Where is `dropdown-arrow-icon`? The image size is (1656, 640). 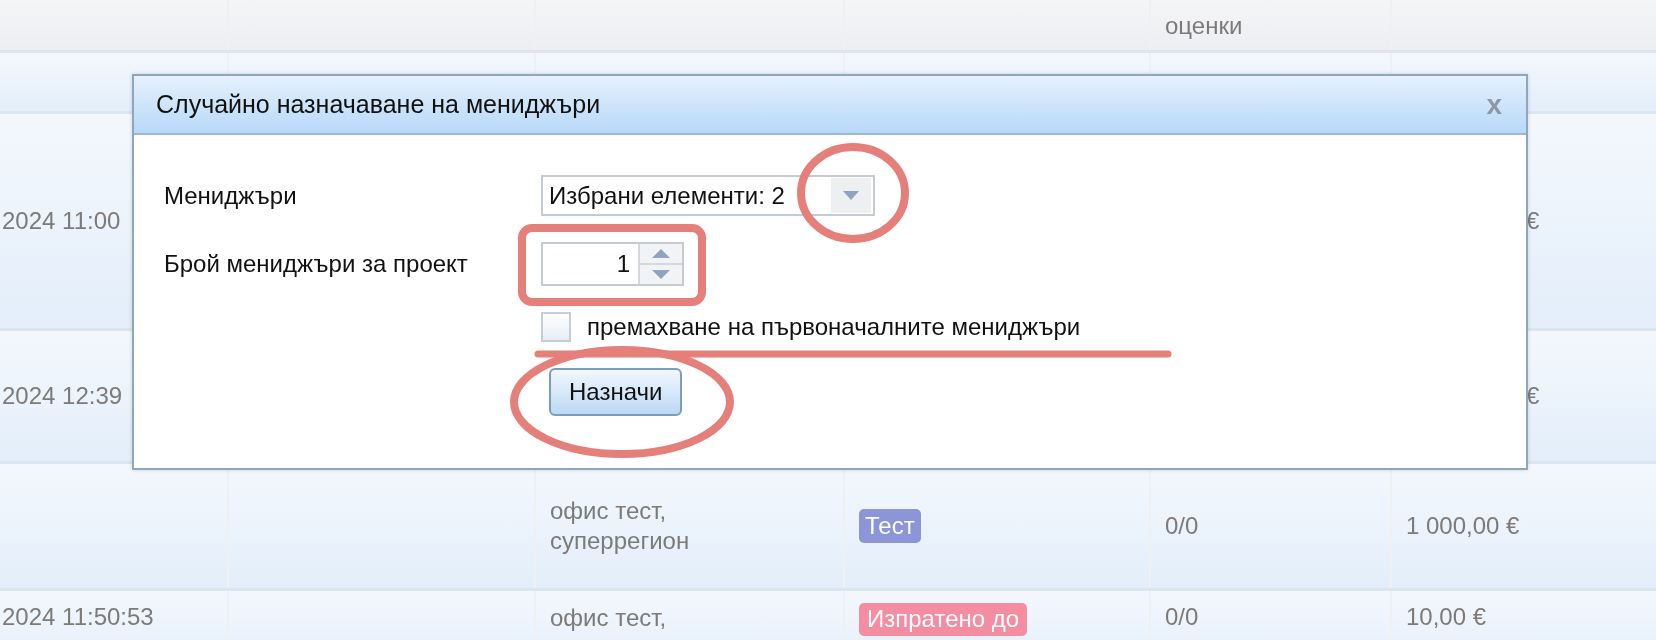
dropdown-arrow-icon is located at coordinates (851, 195).